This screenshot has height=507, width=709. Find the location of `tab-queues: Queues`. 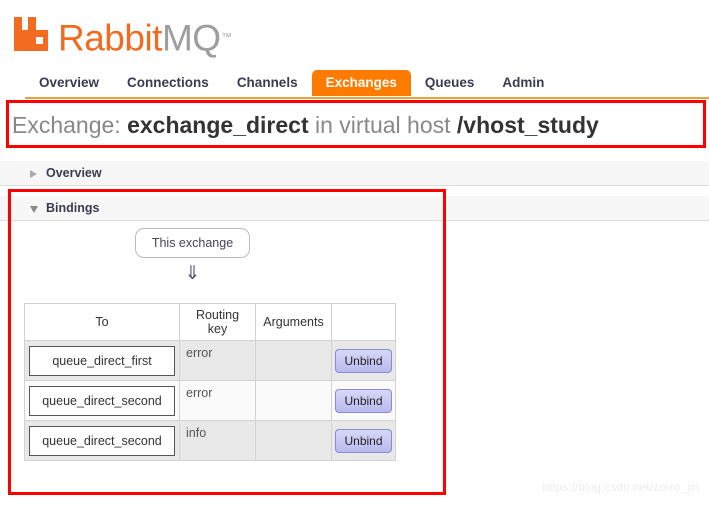

tab-queues: Queues is located at coordinates (450, 83).